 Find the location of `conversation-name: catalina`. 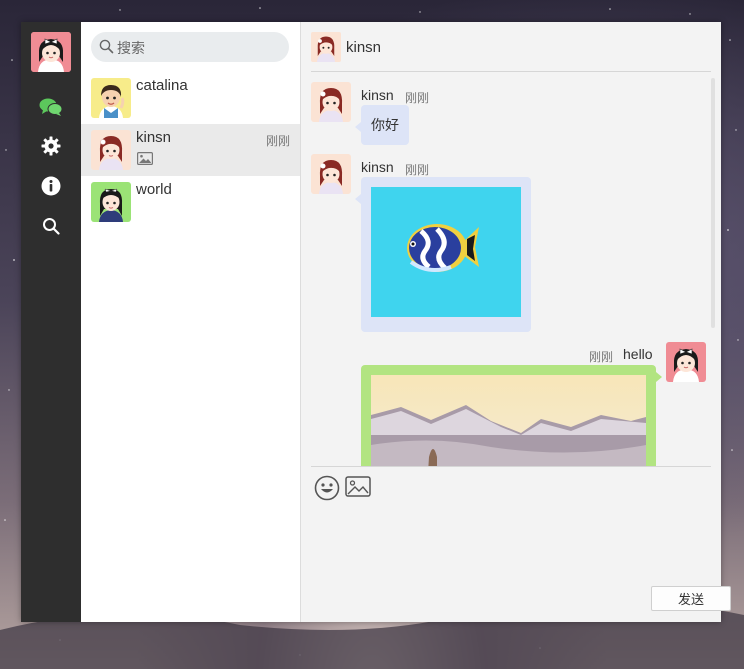

conversation-name: catalina is located at coordinates (162, 85).